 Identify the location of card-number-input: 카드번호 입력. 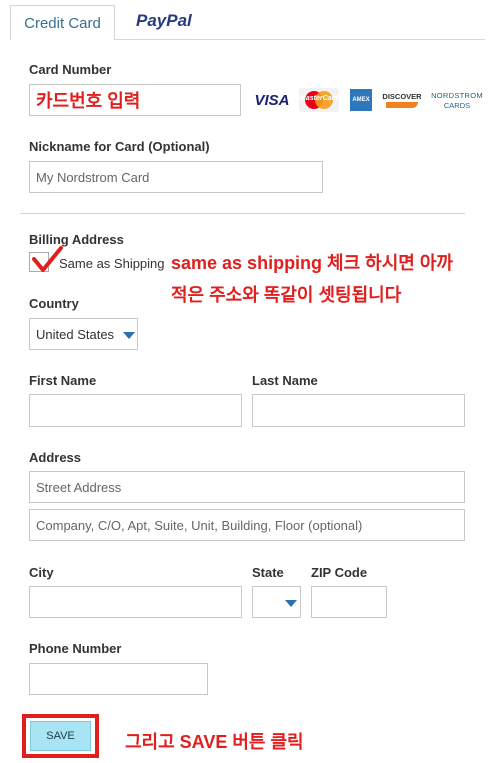
(135, 100).